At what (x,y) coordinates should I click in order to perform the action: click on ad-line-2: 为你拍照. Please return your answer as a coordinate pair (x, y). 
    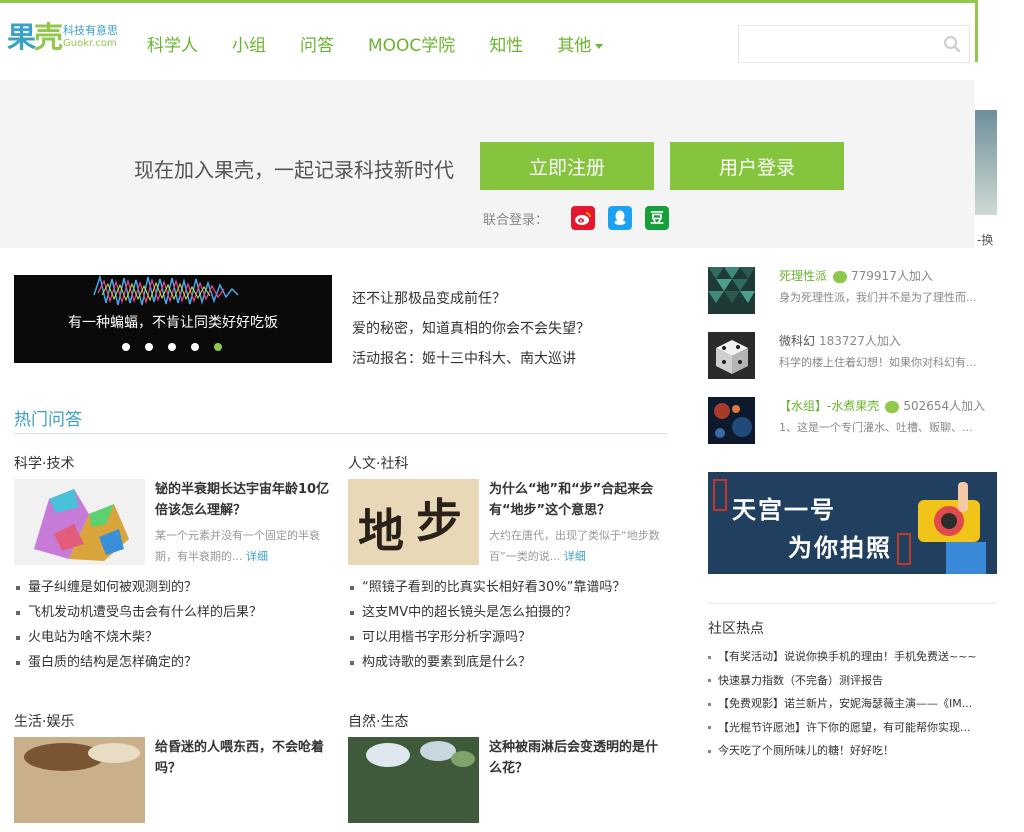
    Looking at the image, I should click on (840, 548).